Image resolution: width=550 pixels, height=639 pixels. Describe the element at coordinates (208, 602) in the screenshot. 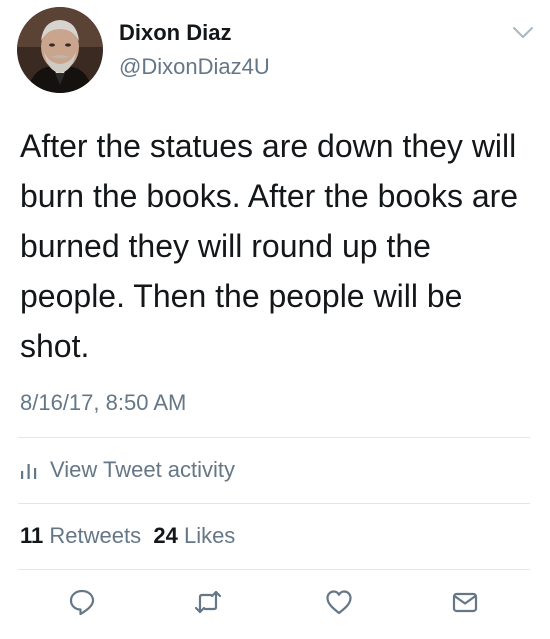

I see `retweet-icon` at that location.